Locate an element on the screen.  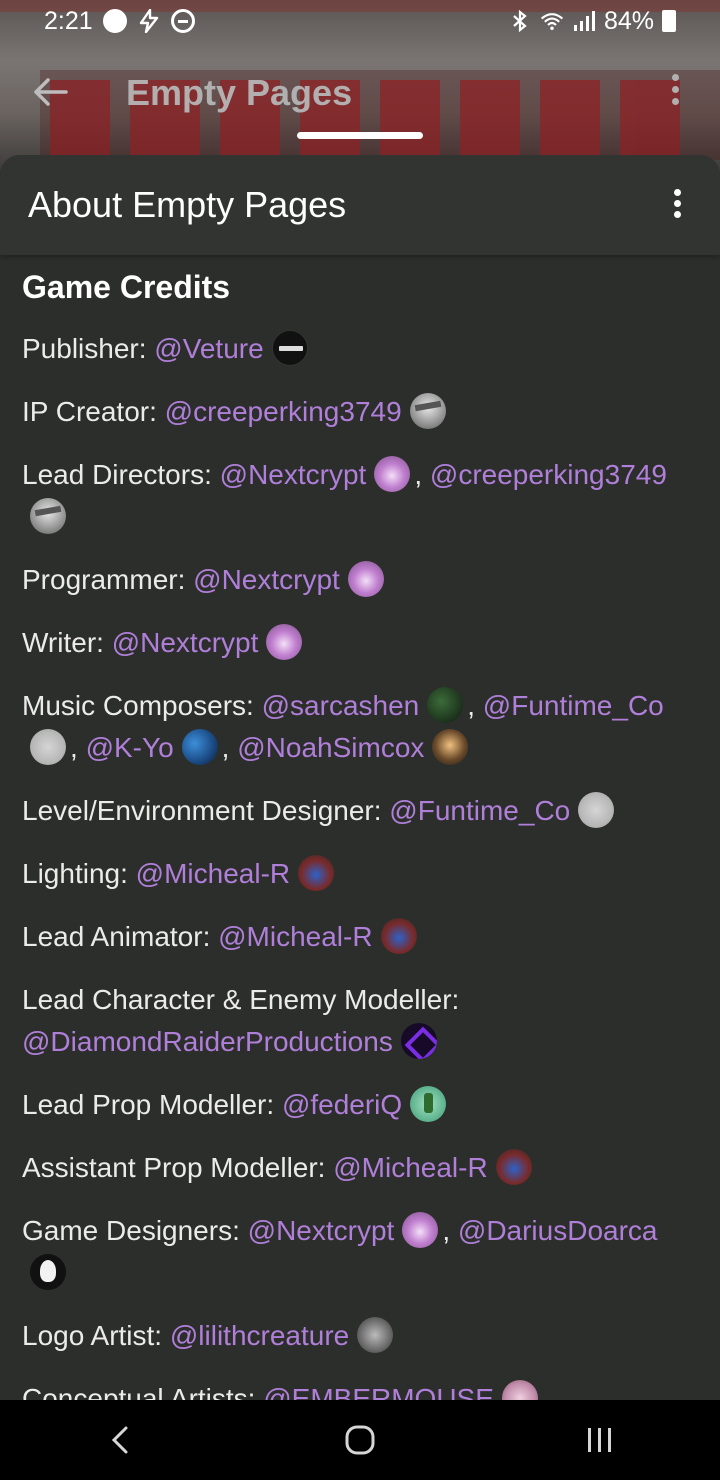
credit-role: IP Creator: is located at coordinates (89, 411).